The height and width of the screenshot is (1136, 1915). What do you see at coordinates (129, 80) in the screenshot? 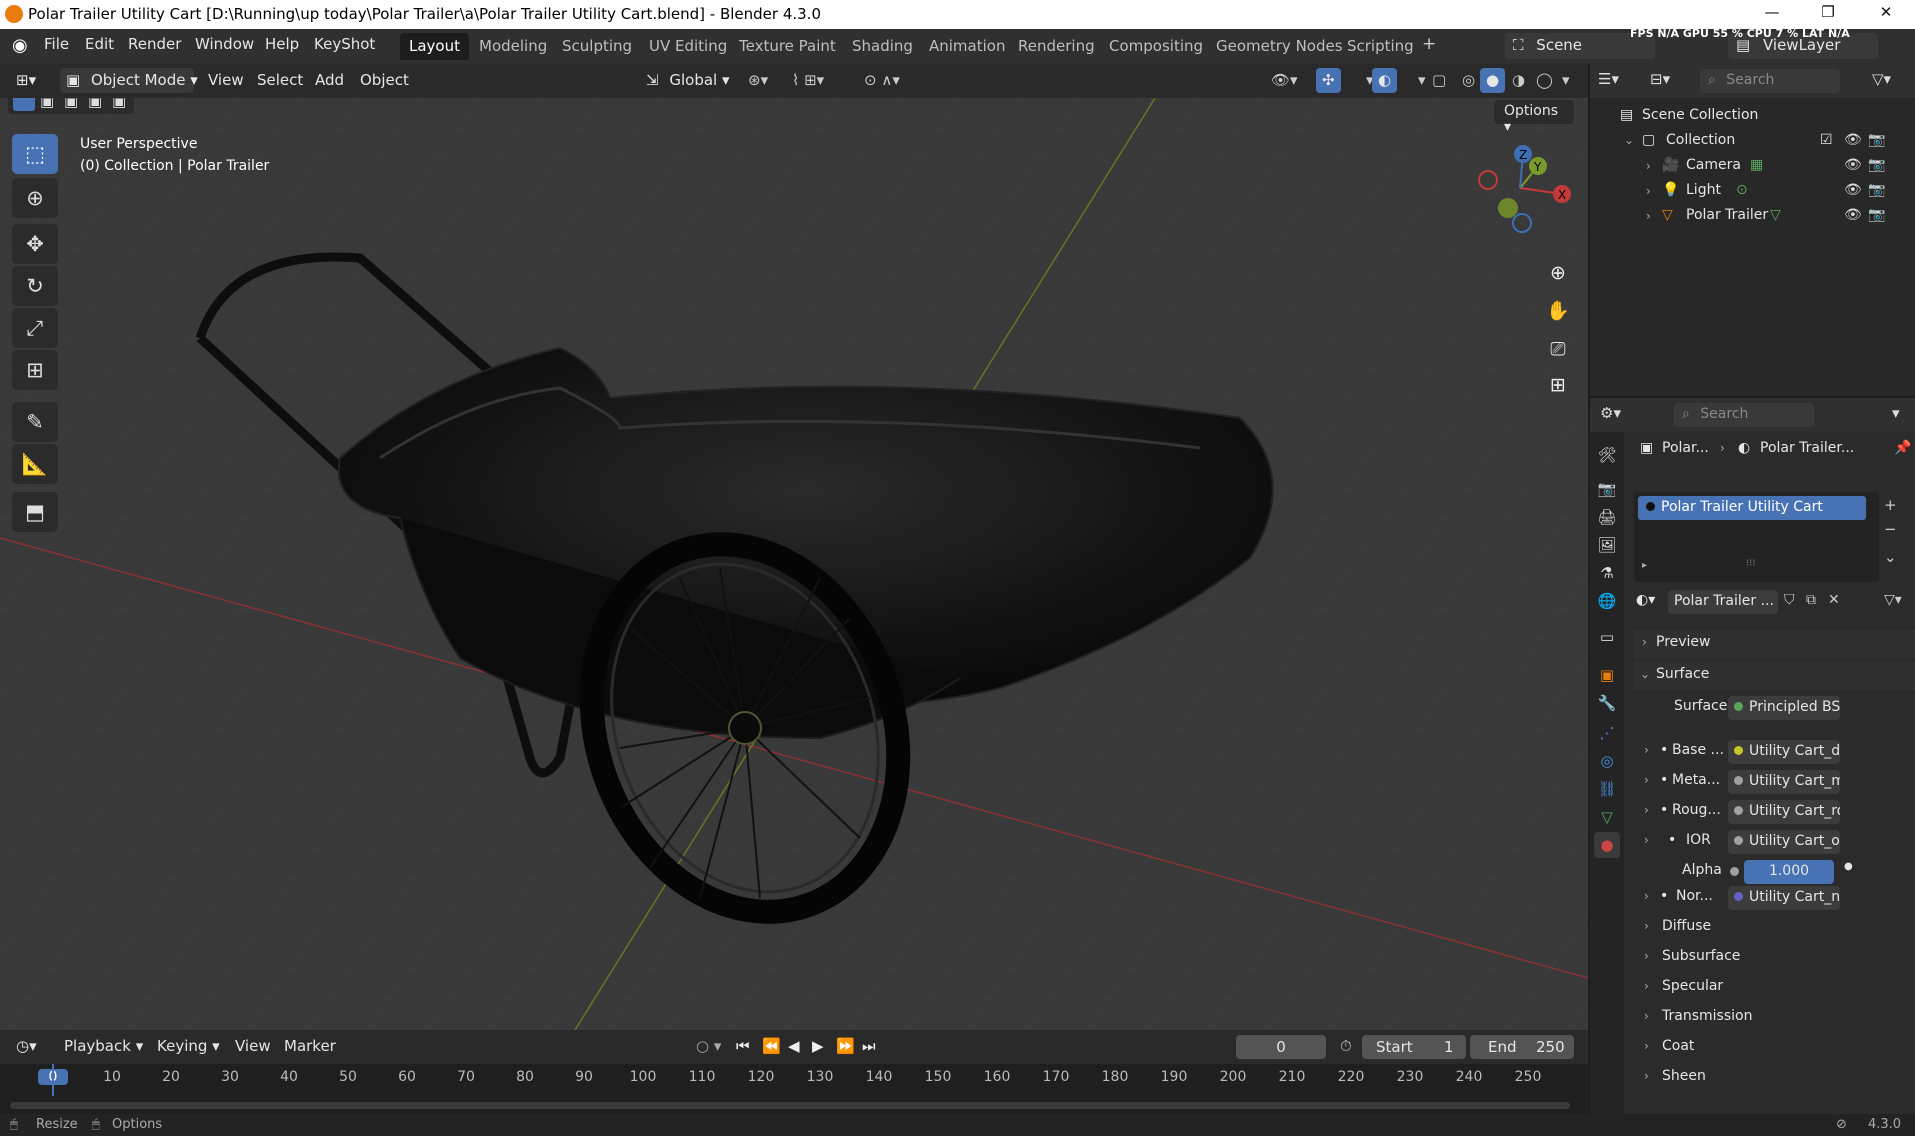
I see `mode-selector: ▣ Object Mode ▾` at bounding box center [129, 80].